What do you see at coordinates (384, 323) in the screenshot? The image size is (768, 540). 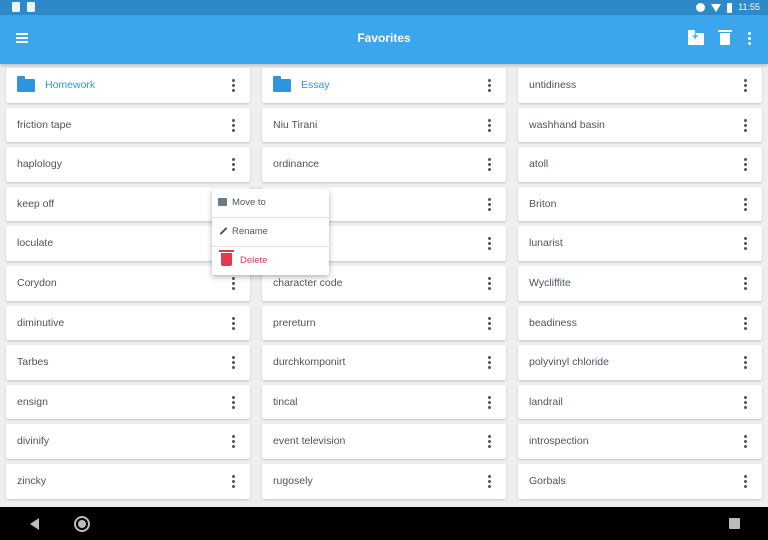 I see `list-item: prereturn` at bounding box center [384, 323].